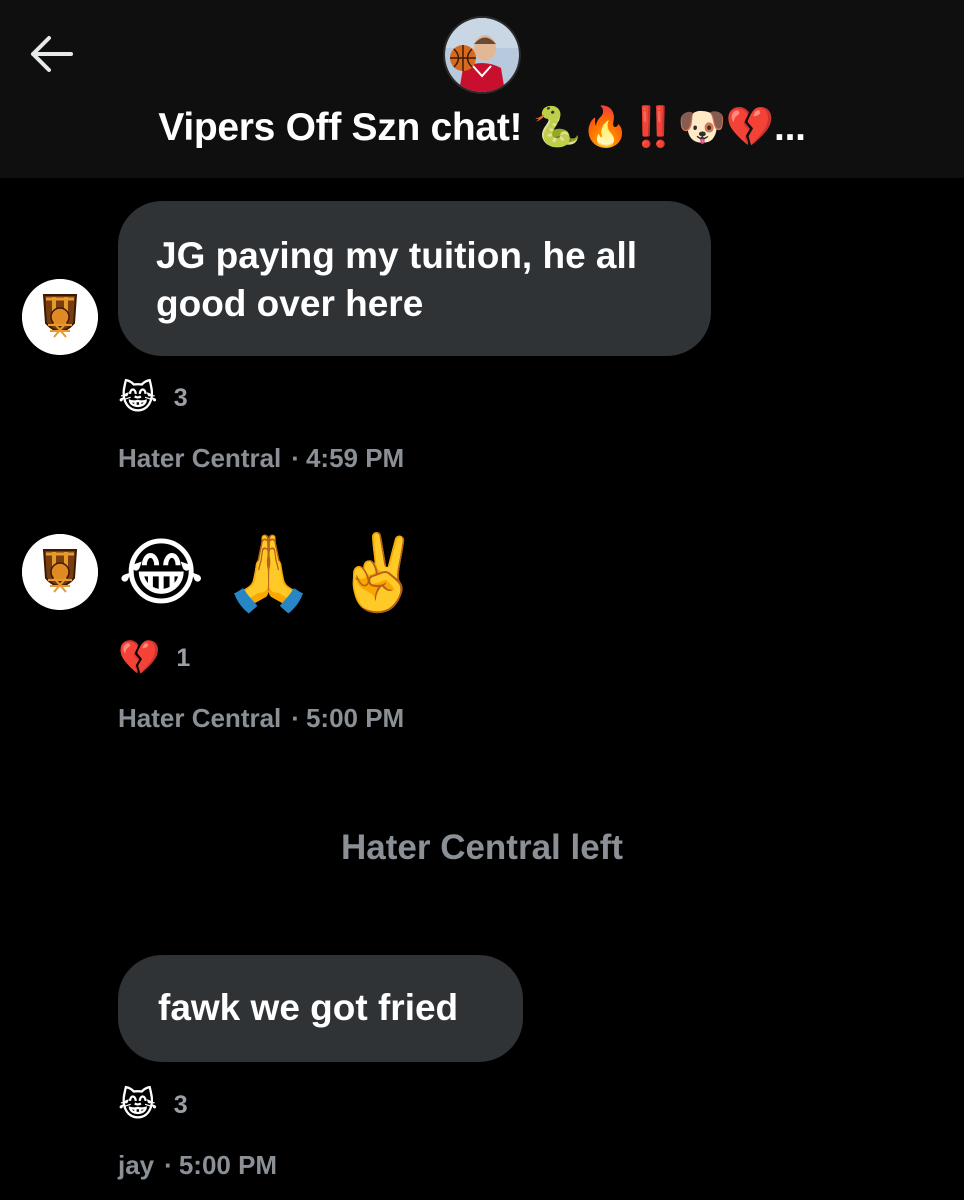 This screenshot has height=1200, width=964. What do you see at coordinates (136, 1165) in the screenshot?
I see `sender-name: jay` at bounding box center [136, 1165].